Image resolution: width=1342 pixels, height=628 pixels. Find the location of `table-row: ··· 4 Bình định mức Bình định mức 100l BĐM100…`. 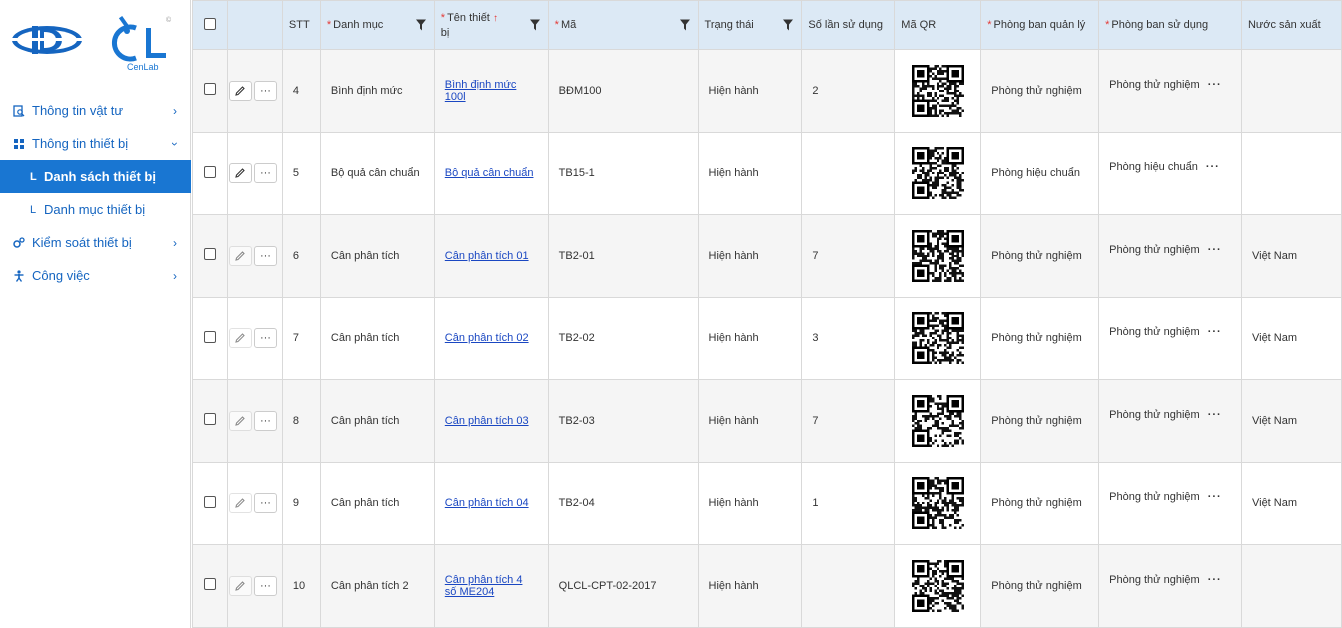

table-row: ··· 4 Bình định mức Bình định mức 100l BĐM100… is located at coordinates (767, 91).